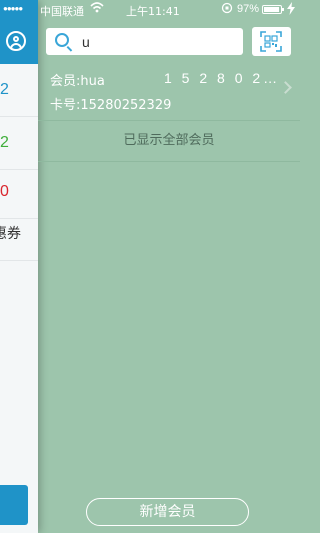 The width and height of the screenshot is (320, 533). I want to click on add-member-button: 新增会员, so click(167, 512).